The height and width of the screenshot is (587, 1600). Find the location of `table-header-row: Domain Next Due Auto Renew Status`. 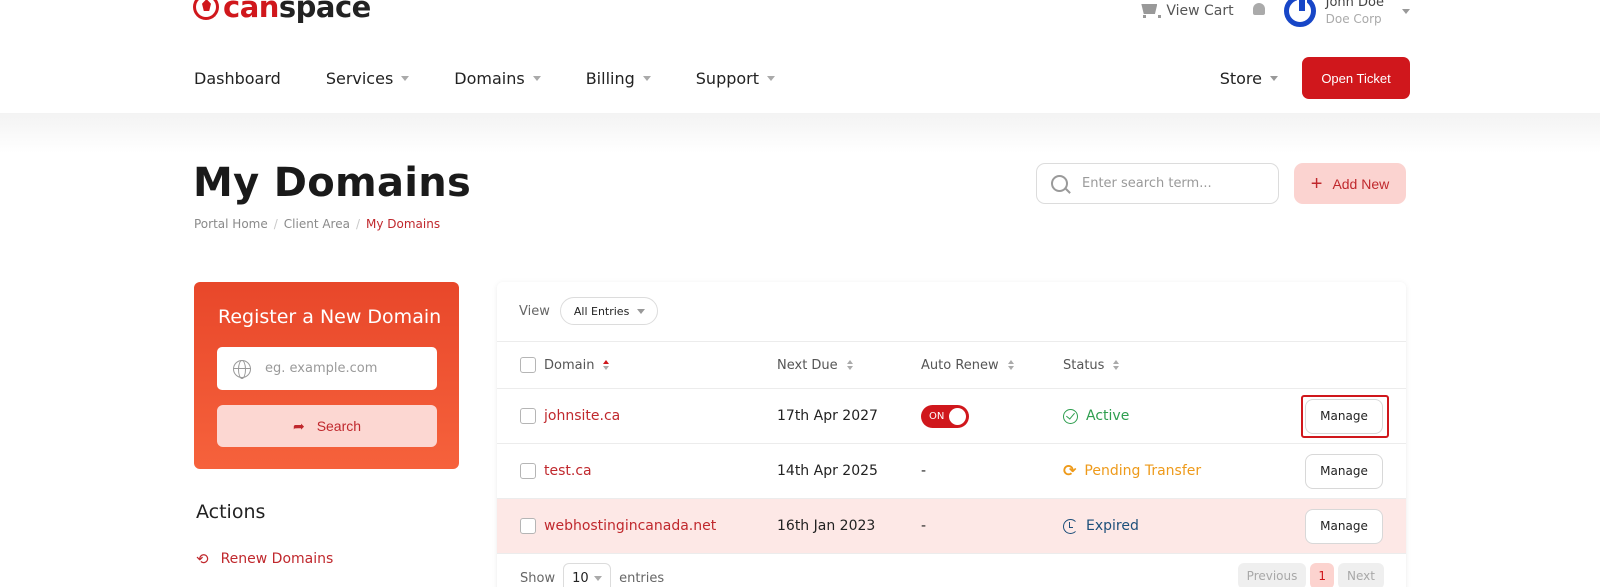

table-header-row: Domain Next Due Auto Renew Status is located at coordinates (951, 364).